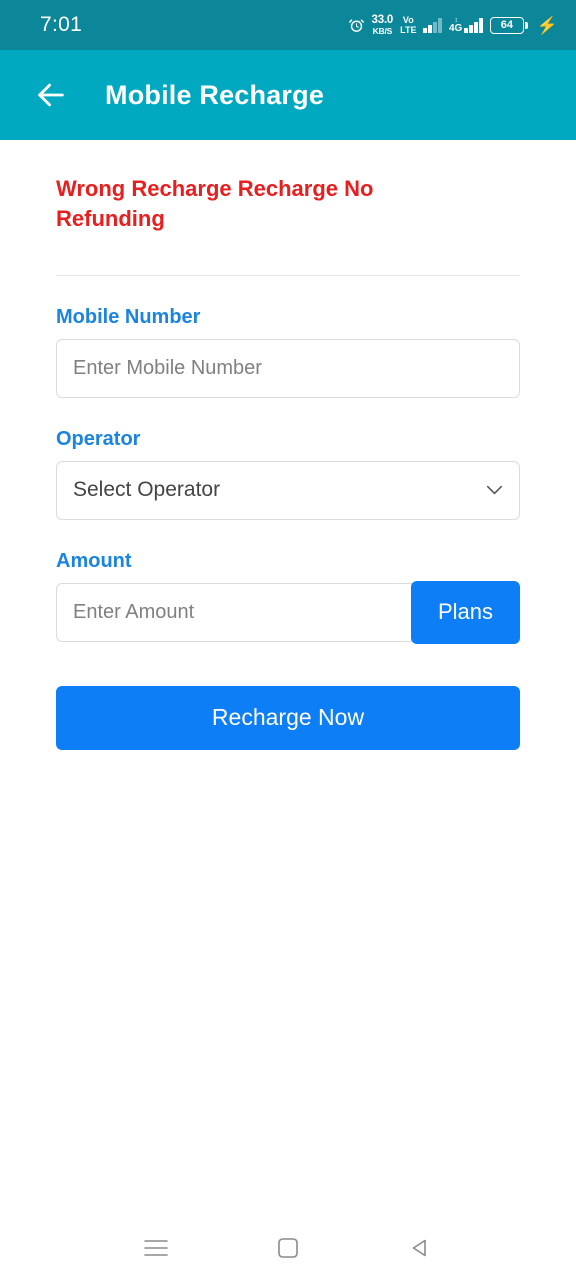 This screenshot has height=1280, width=576. What do you see at coordinates (128, 316) in the screenshot?
I see `mobile-number-label: Mobile Number` at bounding box center [128, 316].